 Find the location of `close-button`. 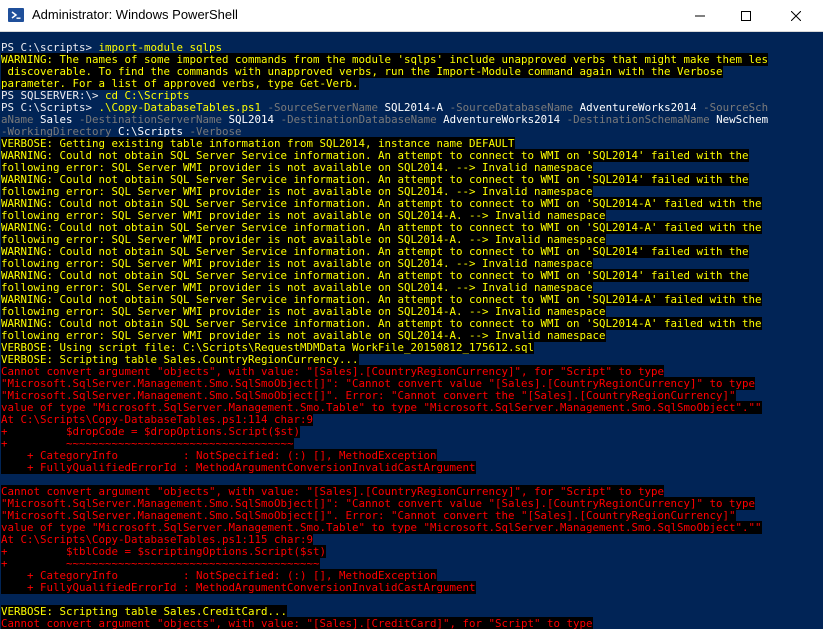

close-button is located at coordinates (796, 15).